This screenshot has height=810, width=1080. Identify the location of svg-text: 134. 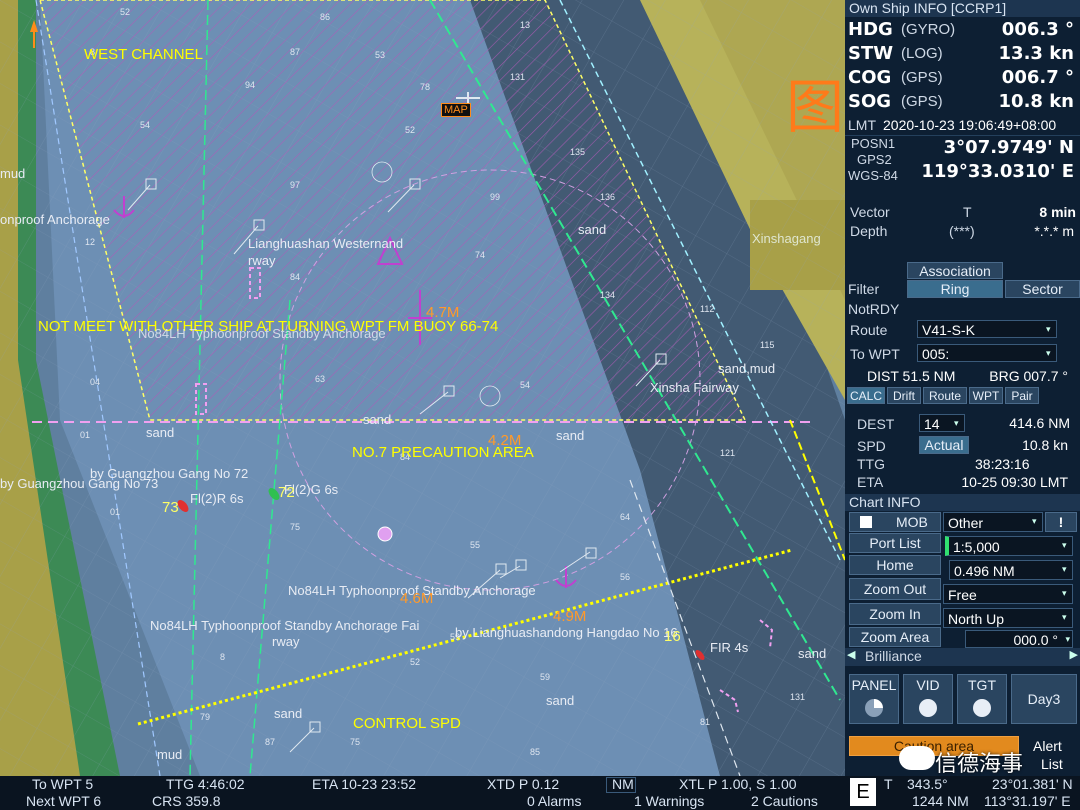
(607, 295).